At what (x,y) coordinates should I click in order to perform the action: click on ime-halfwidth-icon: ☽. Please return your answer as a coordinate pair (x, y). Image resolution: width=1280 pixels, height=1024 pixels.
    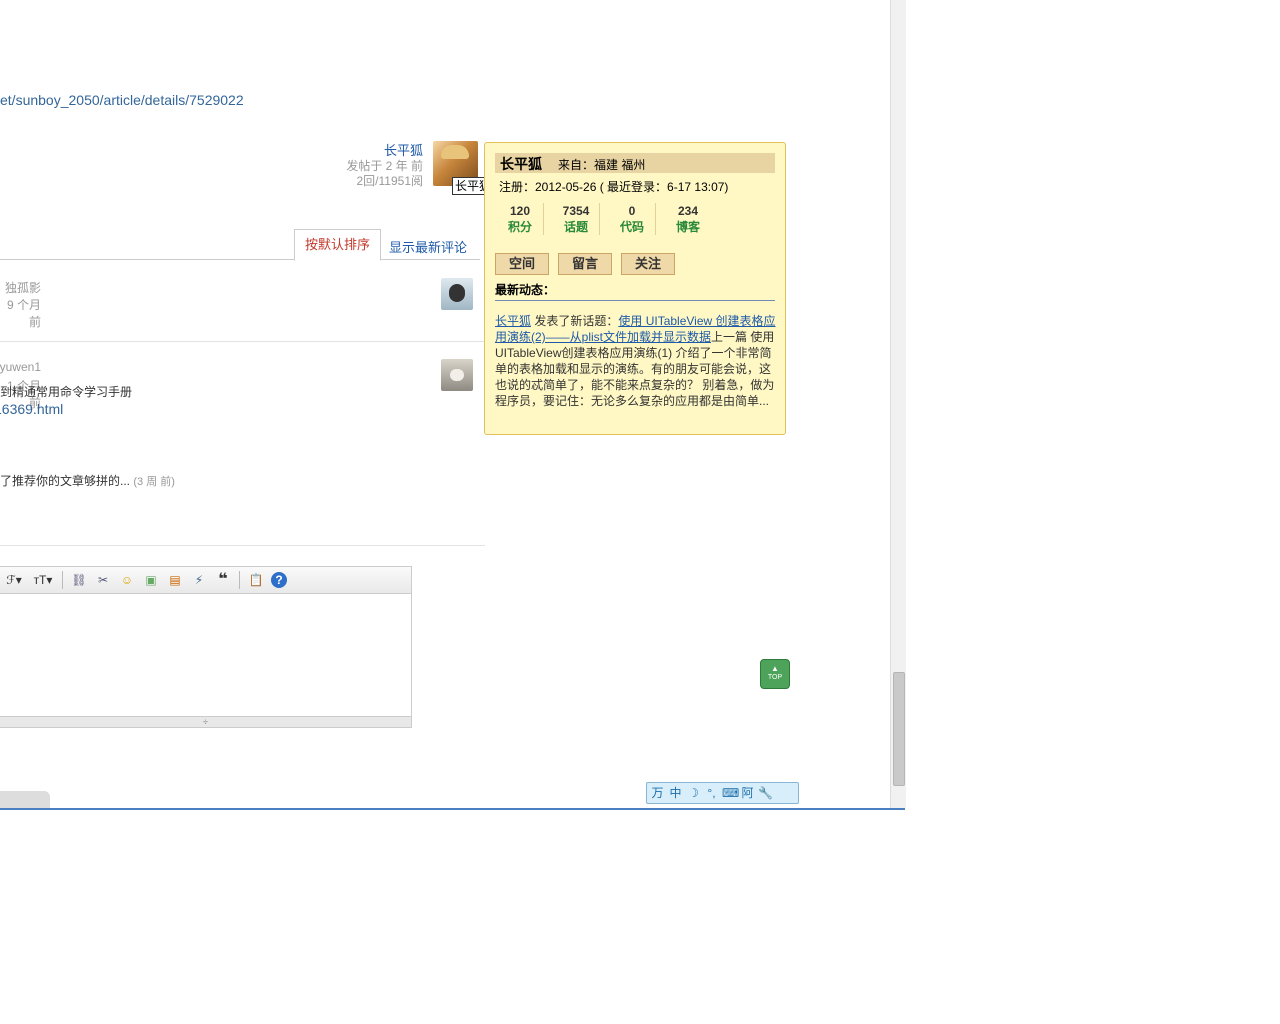
    Looking at the image, I should click on (693, 793).